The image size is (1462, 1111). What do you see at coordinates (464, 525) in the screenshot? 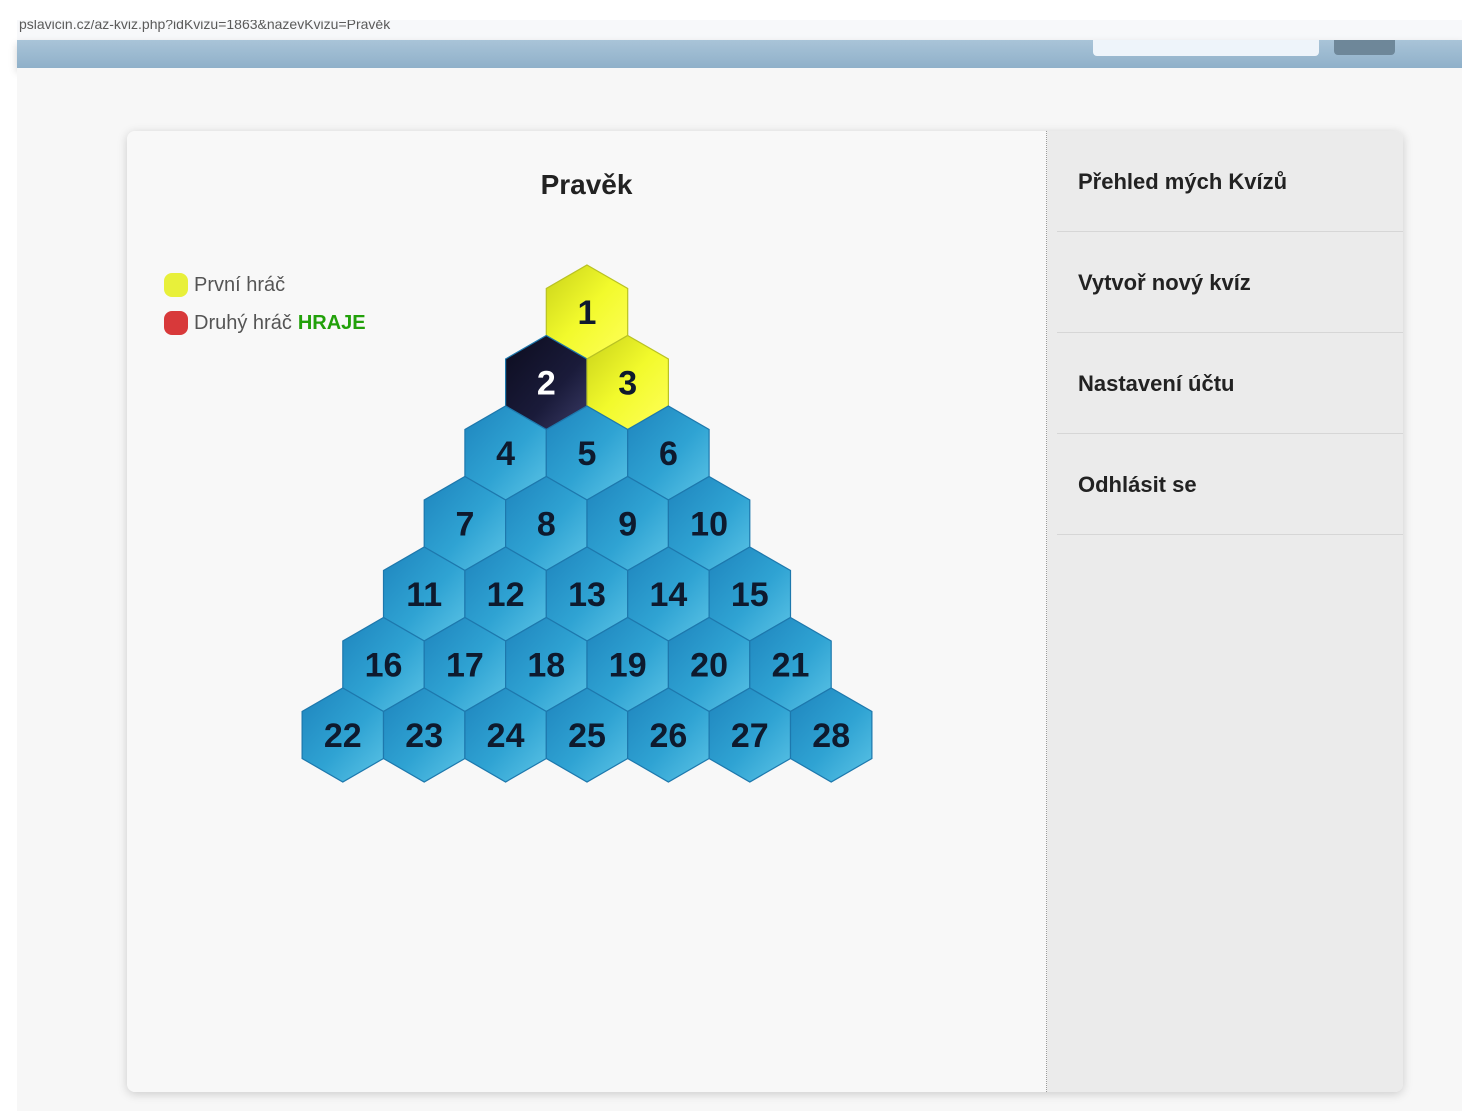
I see `hex-cell-number: 7` at bounding box center [464, 525].